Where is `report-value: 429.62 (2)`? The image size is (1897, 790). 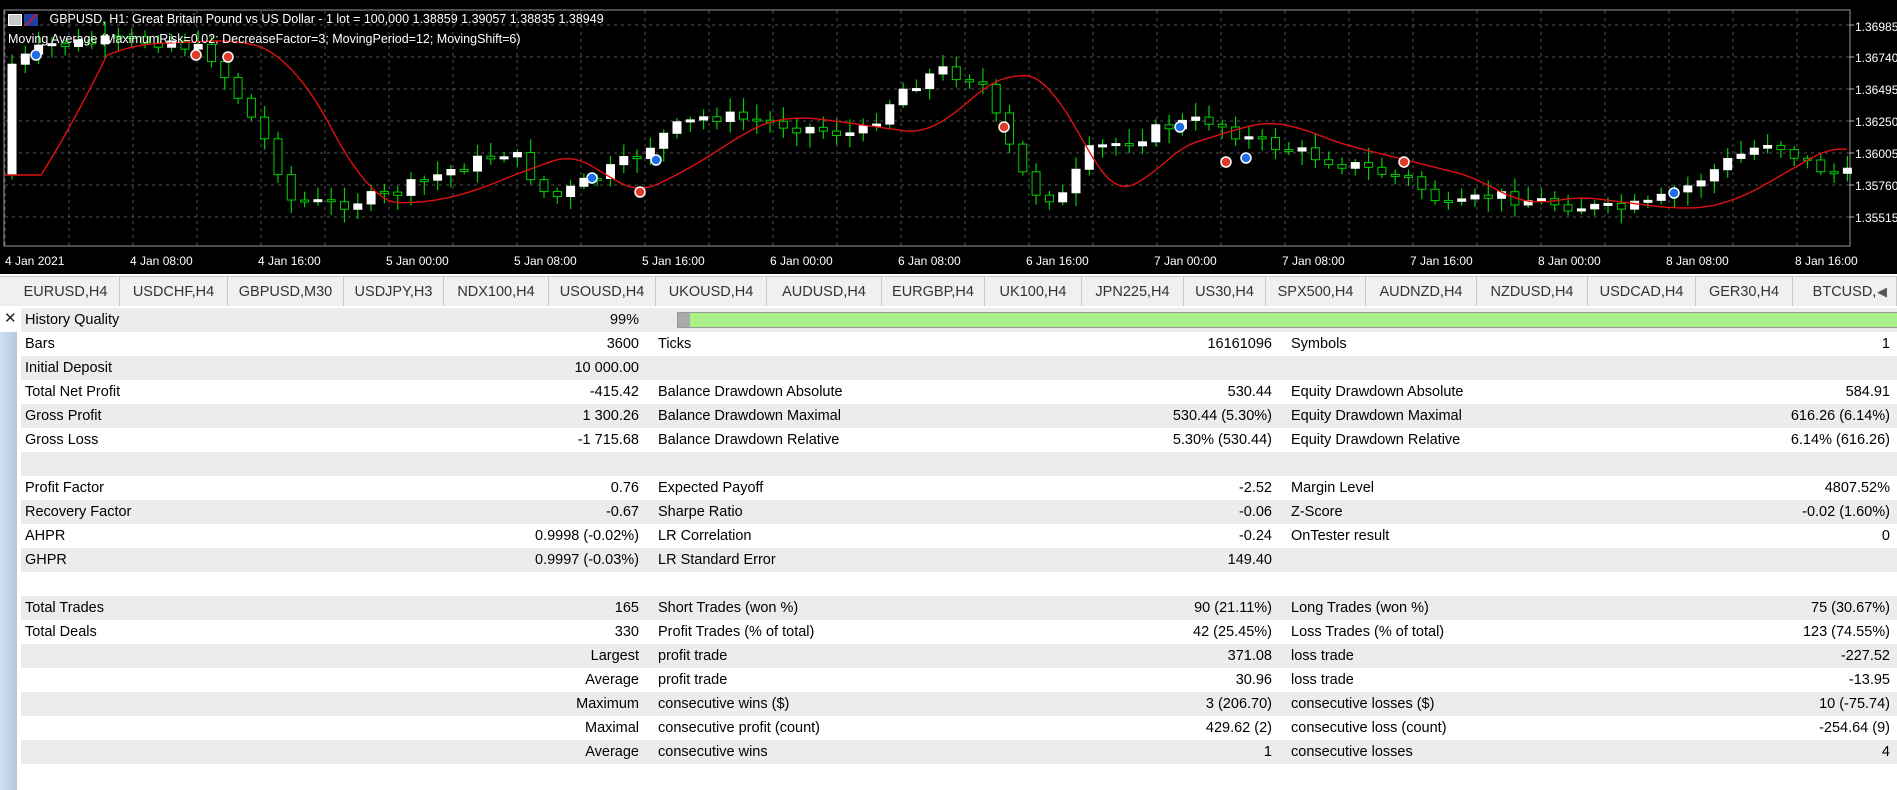 report-value: 429.62 (2) is located at coordinates (1238, 728).